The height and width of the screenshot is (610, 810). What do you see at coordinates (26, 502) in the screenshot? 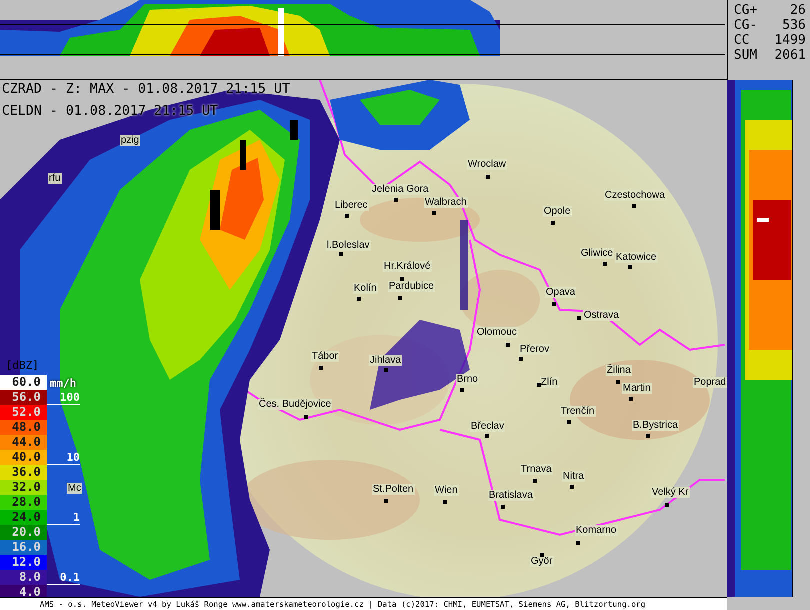
I see `legend-value: 28.0` at bounding box center [26, 502].